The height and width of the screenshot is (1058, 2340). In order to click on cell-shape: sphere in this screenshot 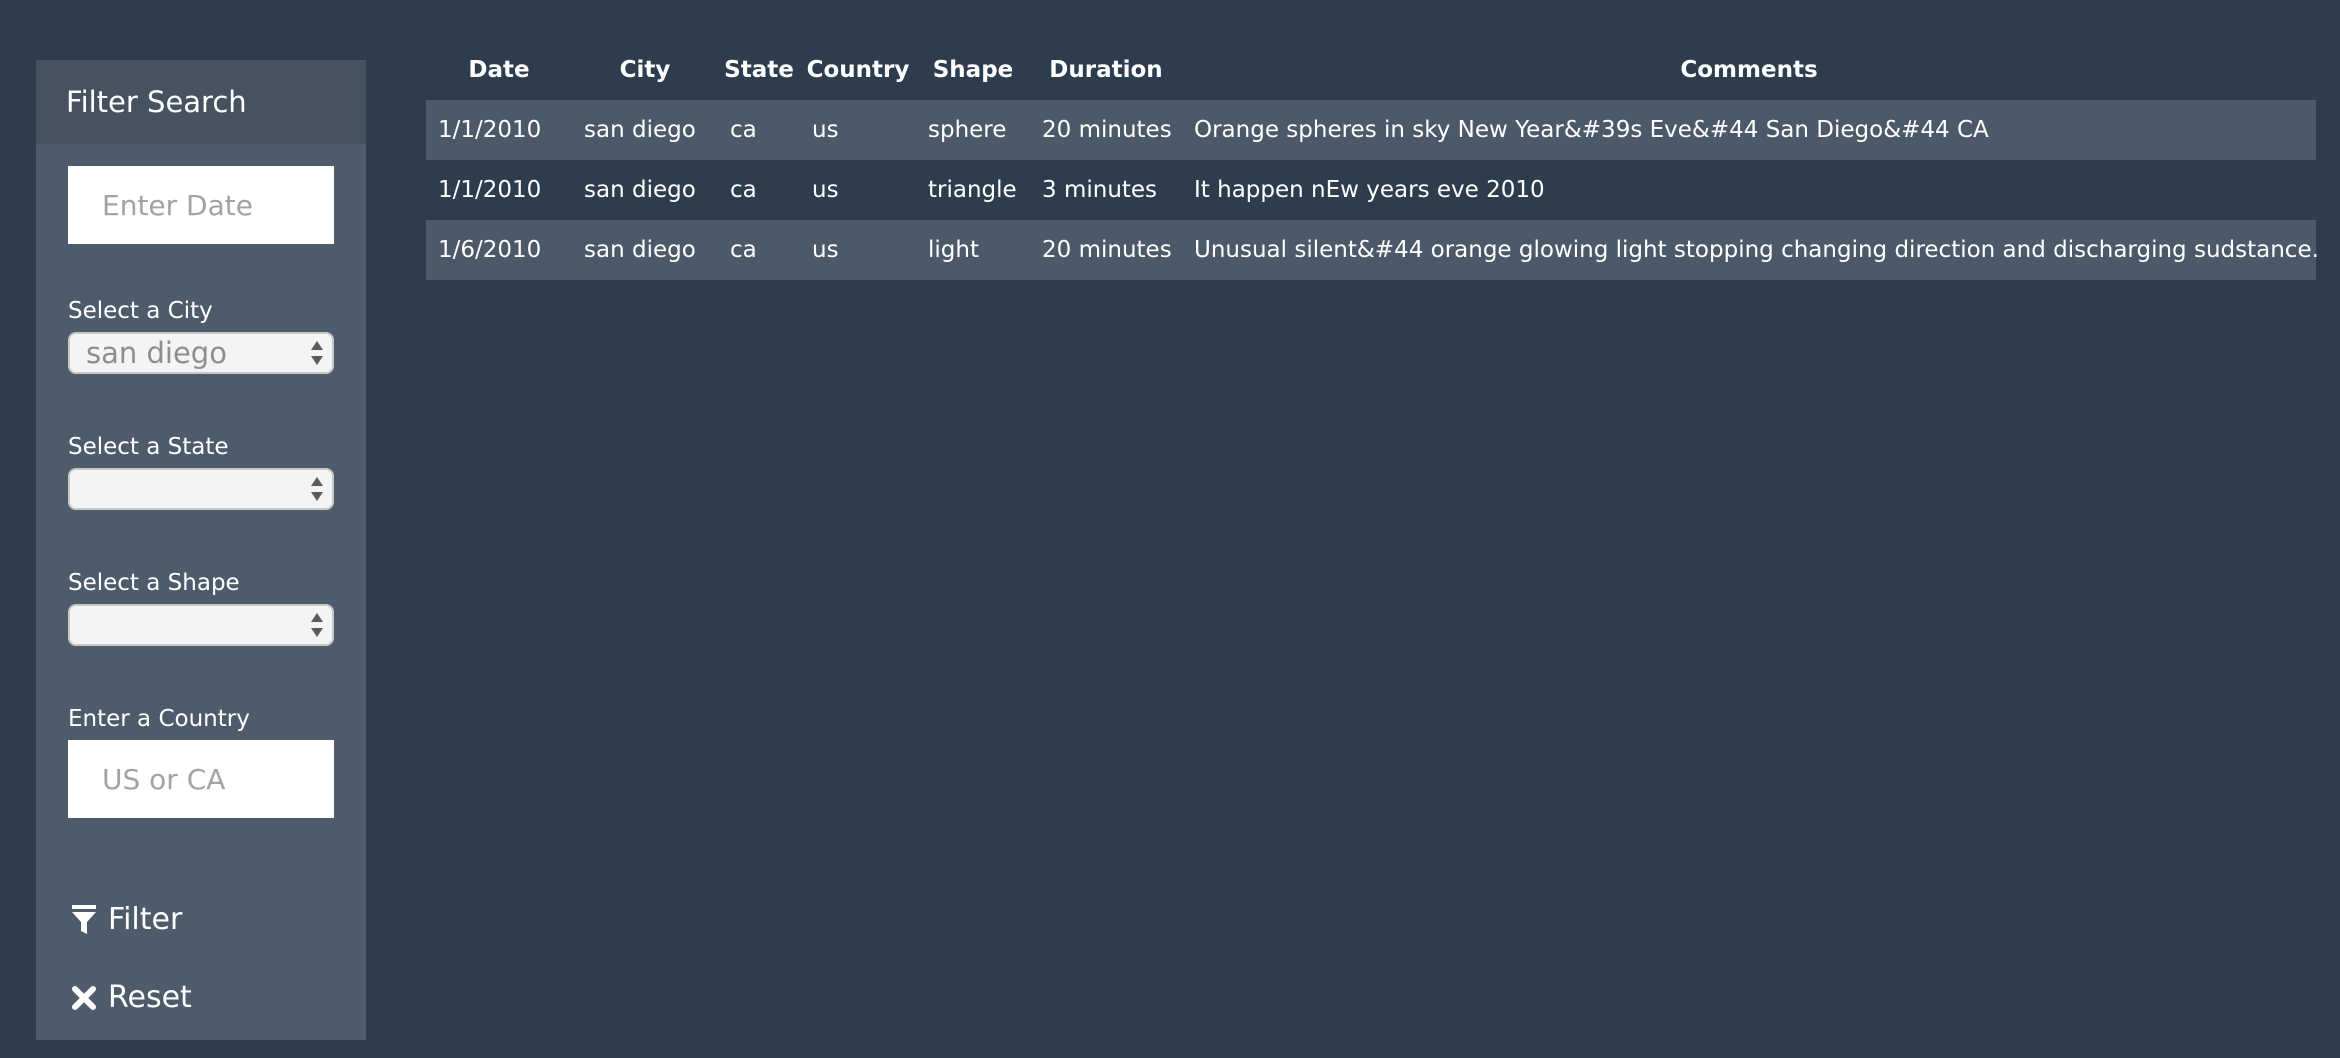, I will do `click(973, 130)`.